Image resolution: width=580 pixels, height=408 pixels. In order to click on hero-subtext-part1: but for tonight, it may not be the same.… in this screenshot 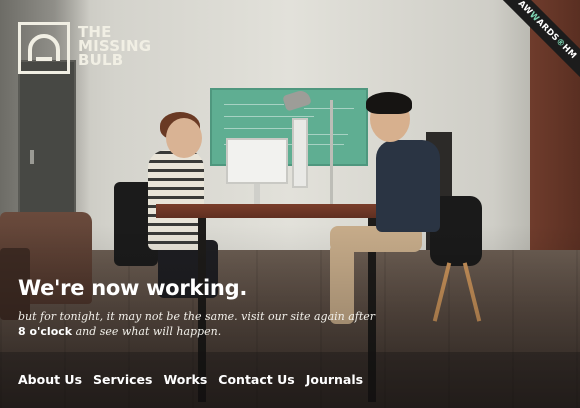, I will do `click(197, 316)`.